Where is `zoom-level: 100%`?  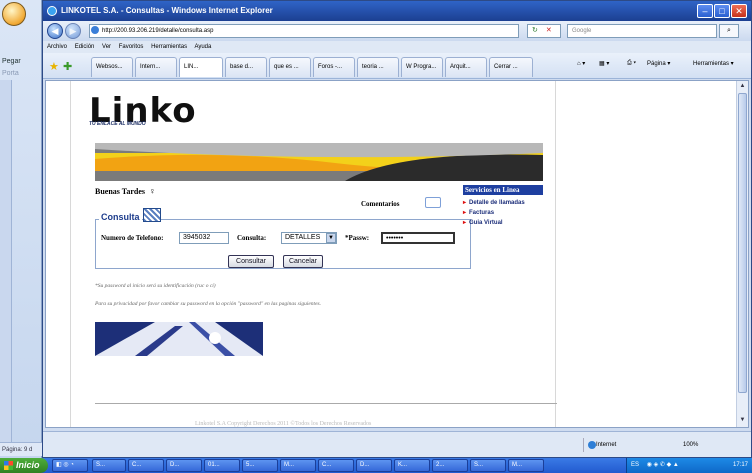
zoom-level: 100% is located at coordinates (690, 445).